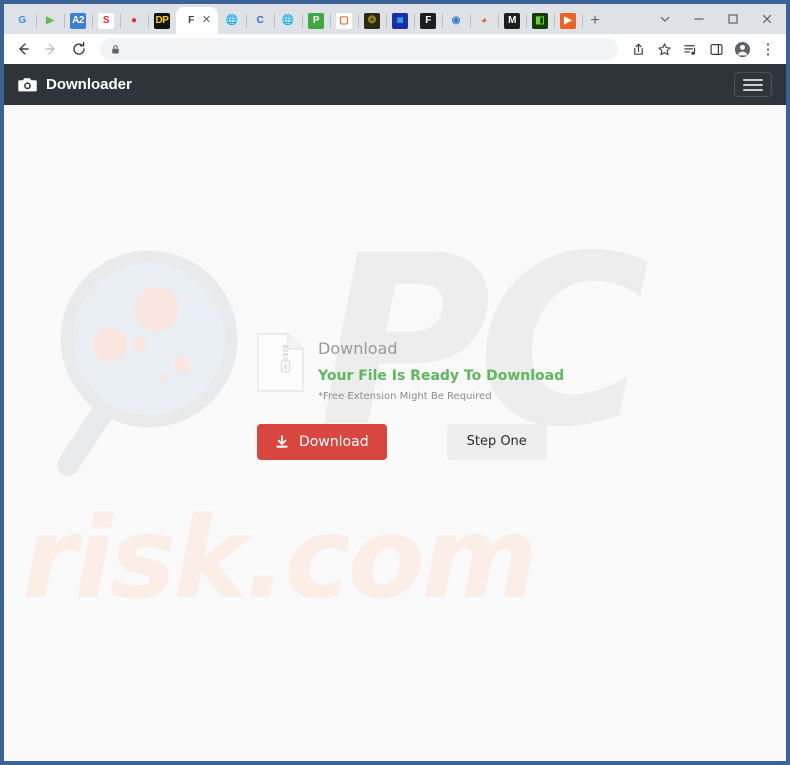 The height and width of the screenshot is (765, 790). I want to click on green-app-icon: ◧, so click(540, 20).